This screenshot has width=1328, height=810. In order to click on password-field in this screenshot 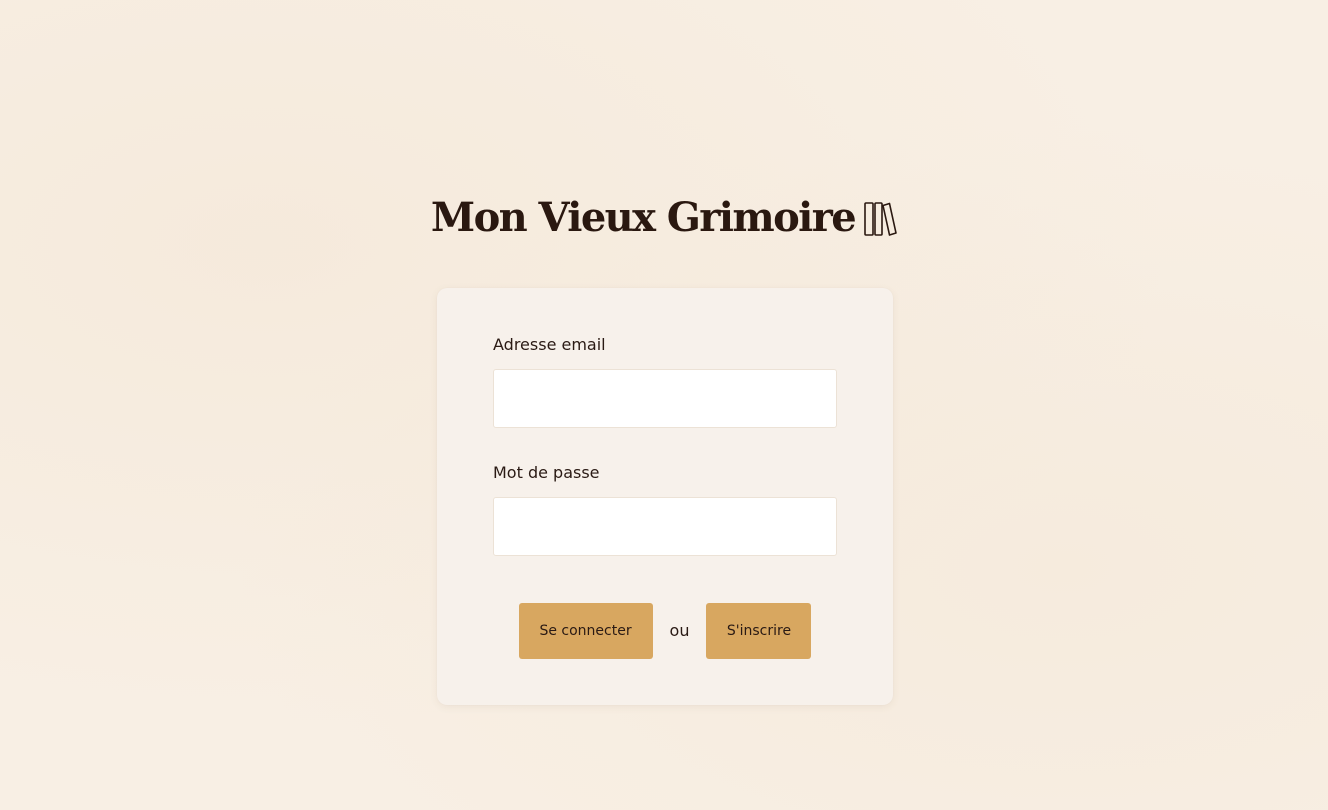, I will do `click(665, 526)`.